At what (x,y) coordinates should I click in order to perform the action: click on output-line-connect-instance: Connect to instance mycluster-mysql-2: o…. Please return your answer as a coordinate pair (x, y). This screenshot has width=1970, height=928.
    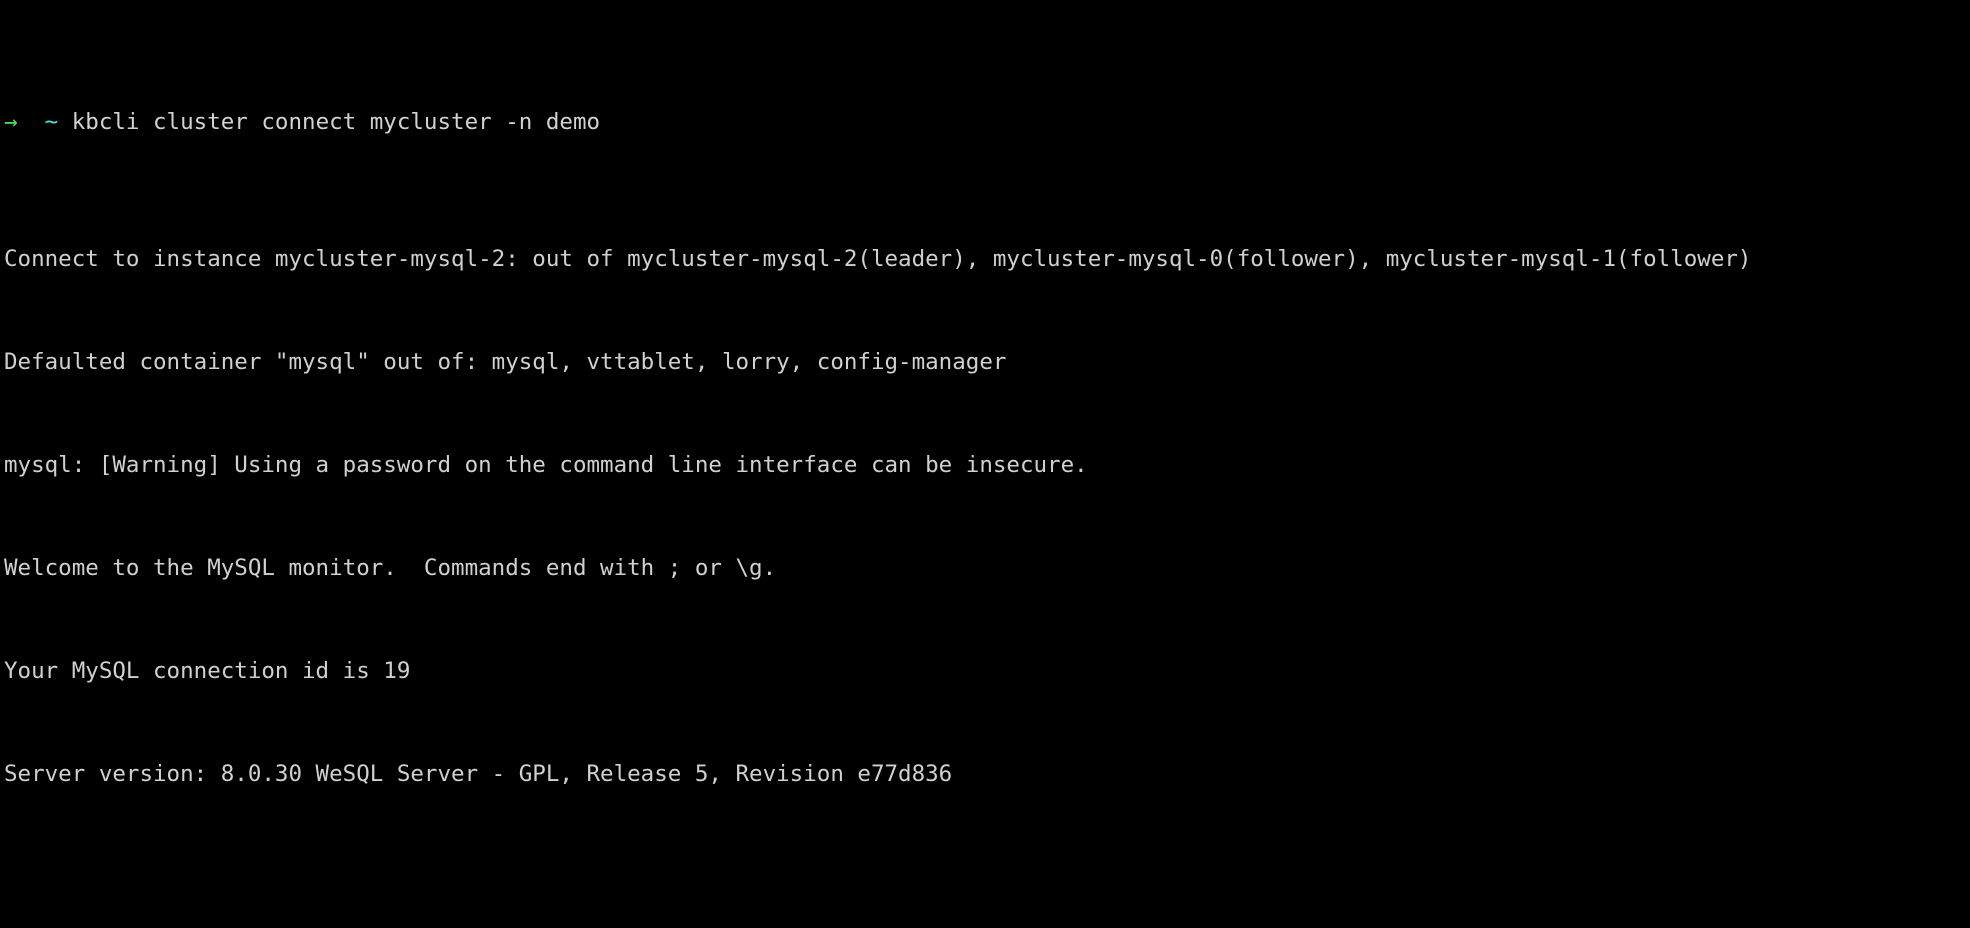
    Looking at the image, I should click on (878, 259).